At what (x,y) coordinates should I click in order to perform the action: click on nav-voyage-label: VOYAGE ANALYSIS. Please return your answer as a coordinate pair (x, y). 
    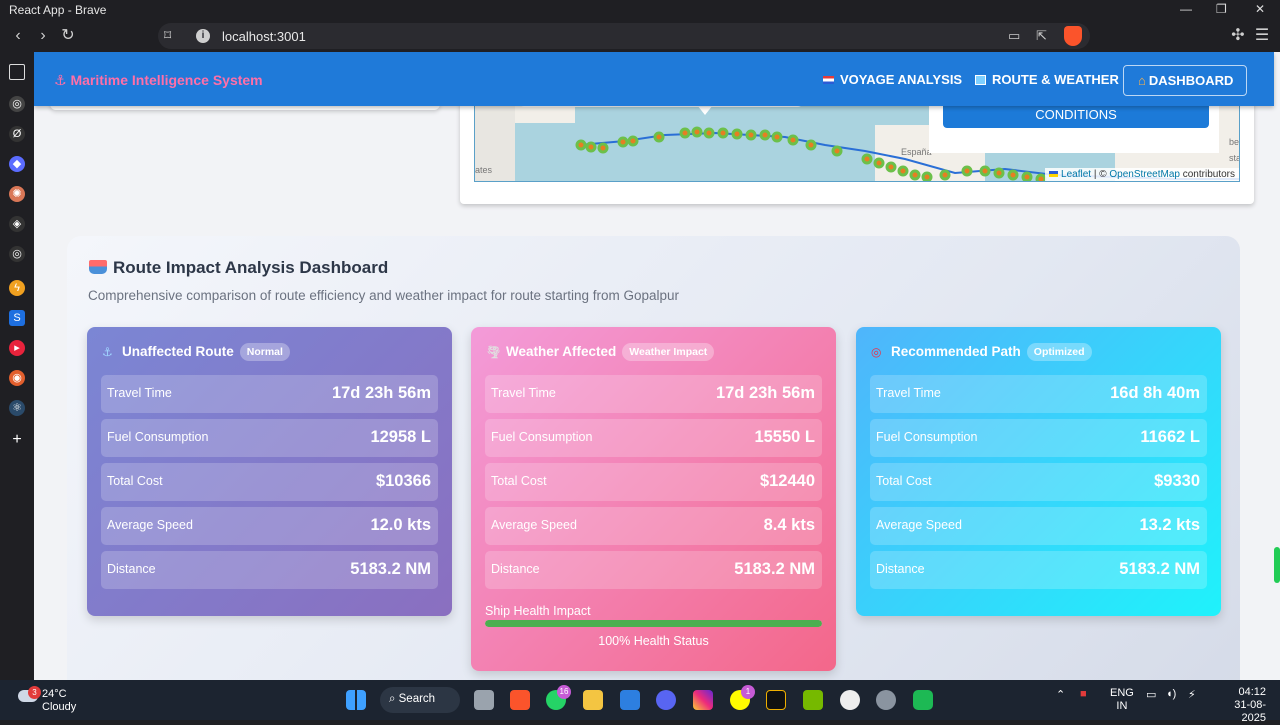
    Looking at the image, I should click on (901, 79).